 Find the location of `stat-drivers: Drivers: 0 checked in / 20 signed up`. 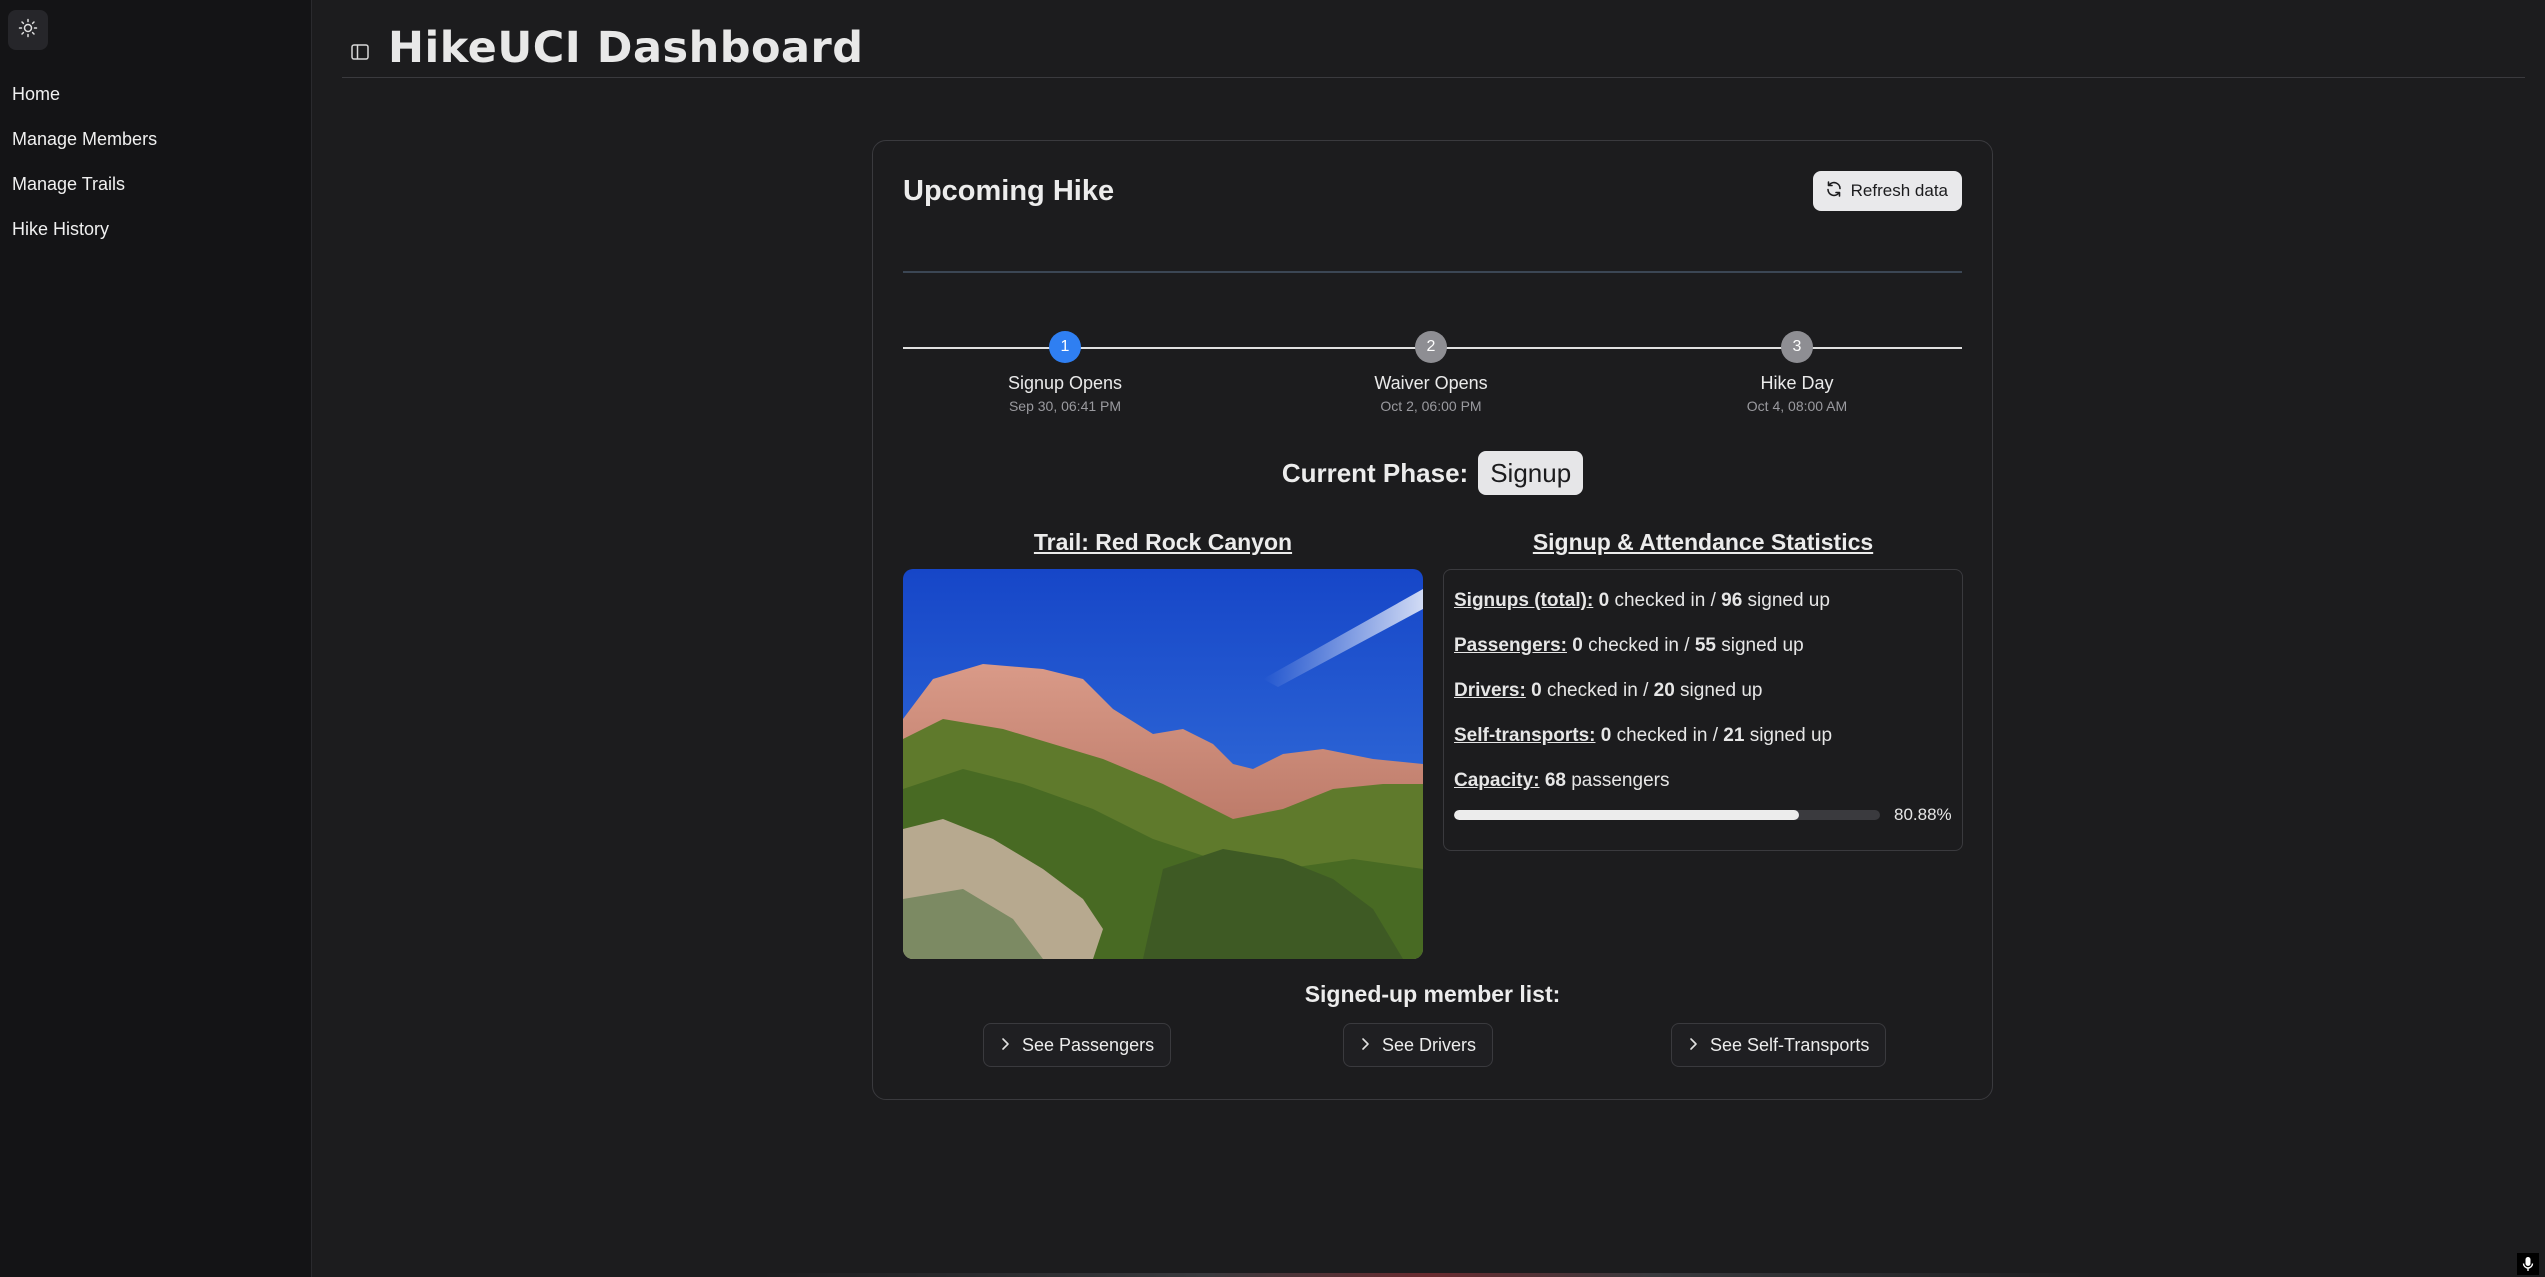

stat-drivers: Drivers: 0 checked in / 20 signed up is located at coordinates (1703, 696).